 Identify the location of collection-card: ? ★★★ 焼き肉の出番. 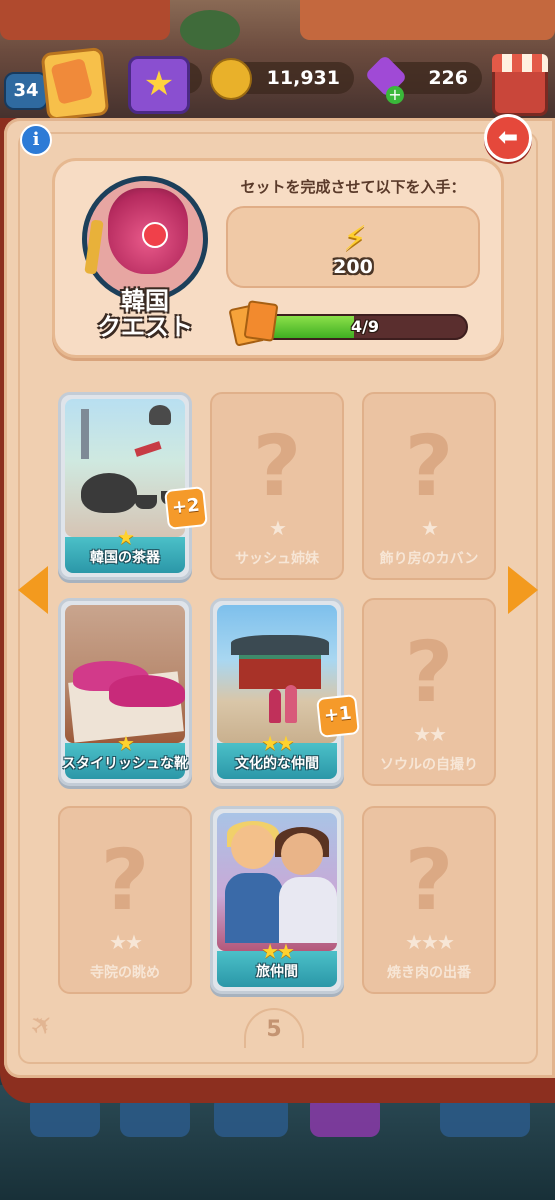
(429, 900).